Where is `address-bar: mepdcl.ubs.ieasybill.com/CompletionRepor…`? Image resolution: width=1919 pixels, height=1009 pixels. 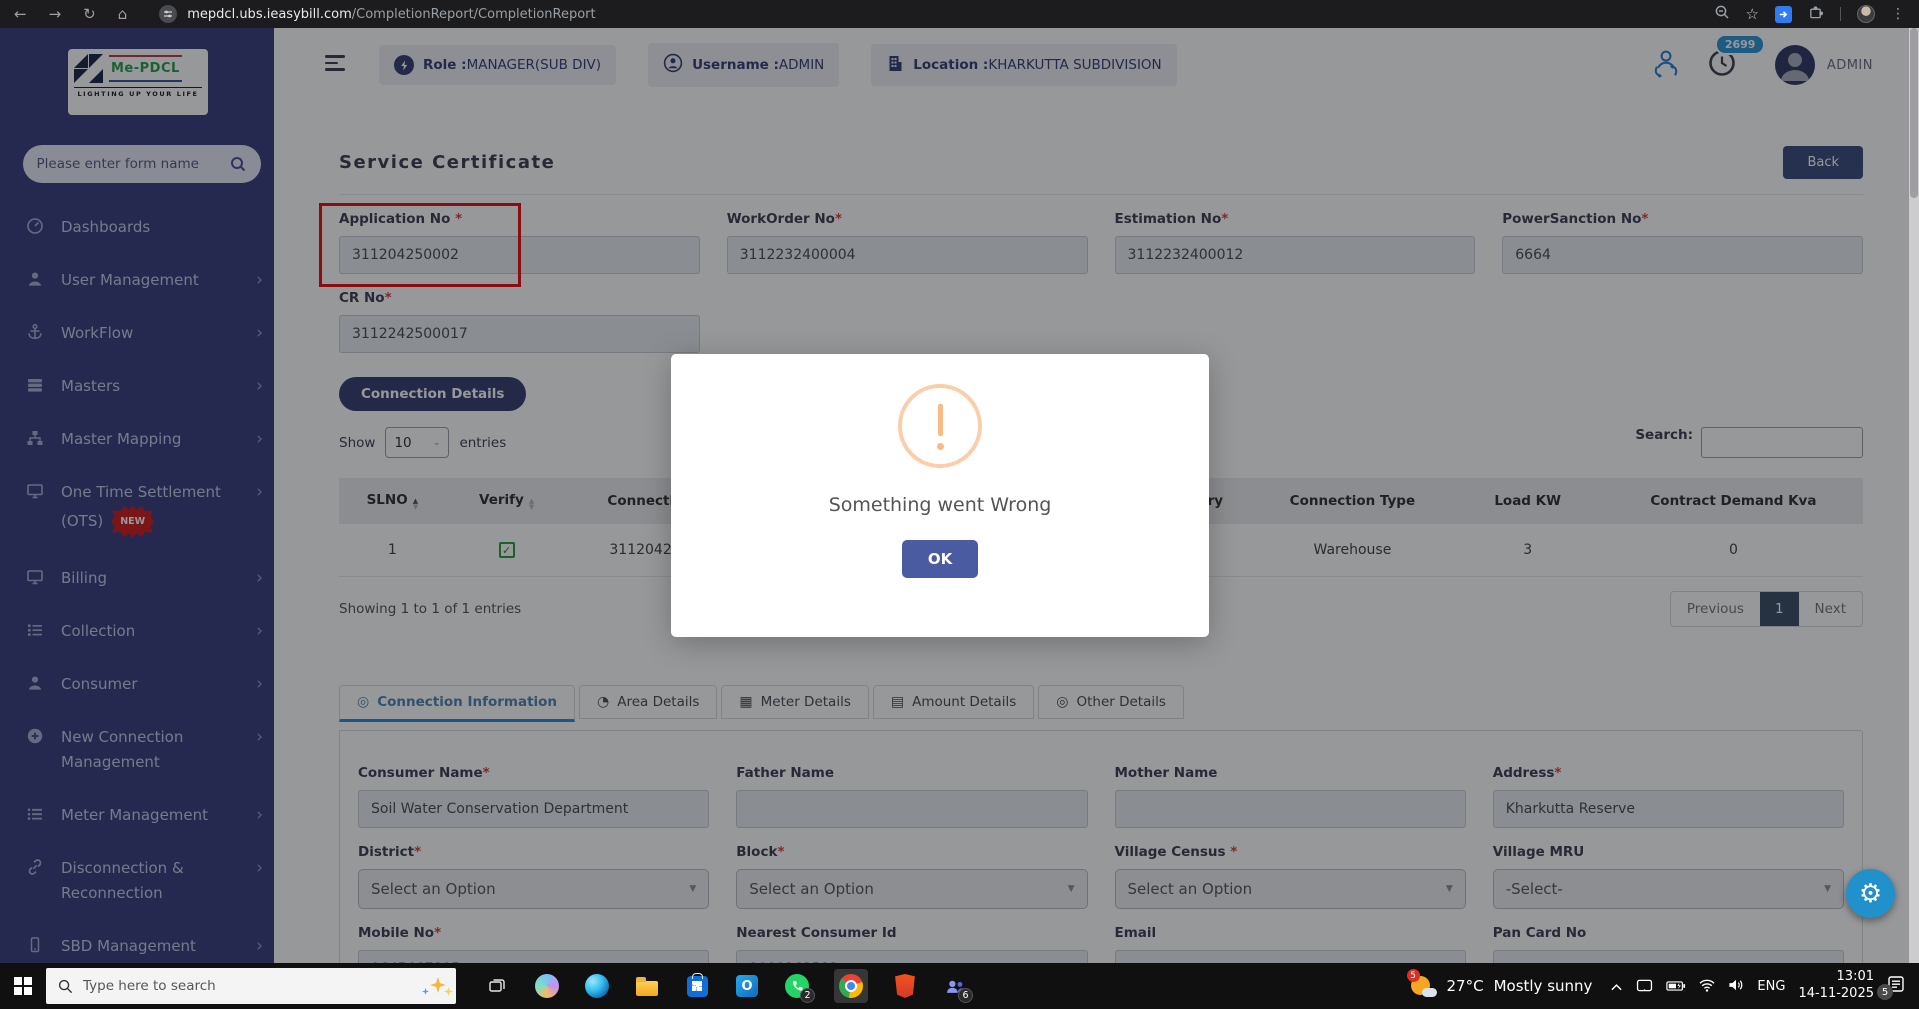
address-bar: mepdcl.ubs.ieasybill.com/CompletionRepor… is located at coordinates (377, 14).